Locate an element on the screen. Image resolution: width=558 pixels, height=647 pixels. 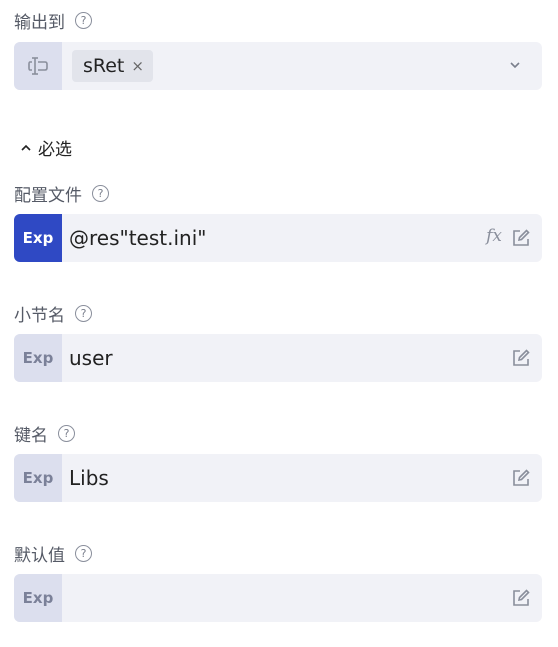
variable-tag: sRet × is located at coordinates (112, 66).